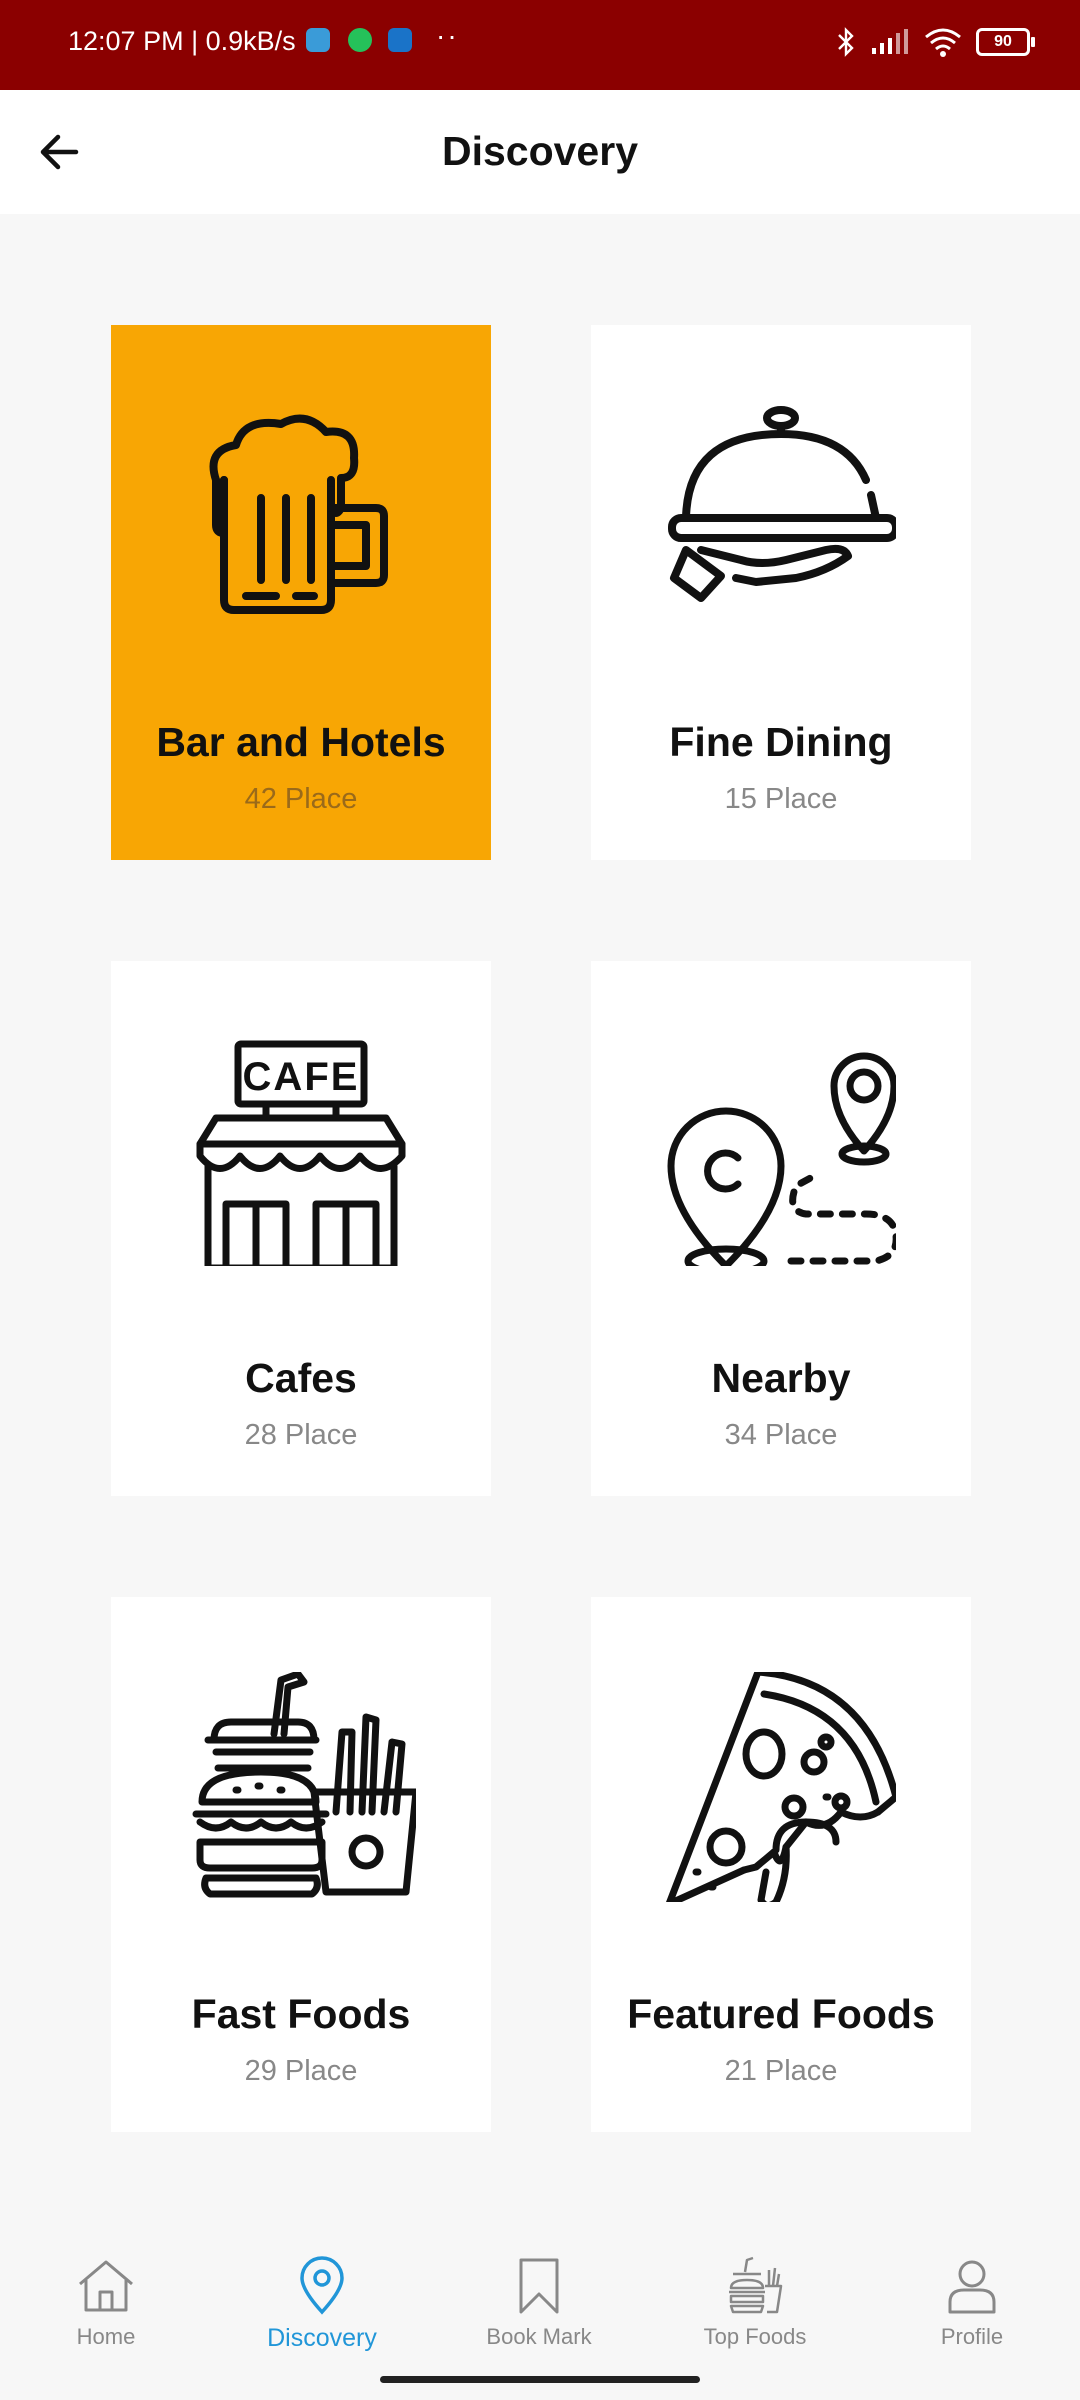  I want to click on nav-label: Top Foods, so click(755, 2336).